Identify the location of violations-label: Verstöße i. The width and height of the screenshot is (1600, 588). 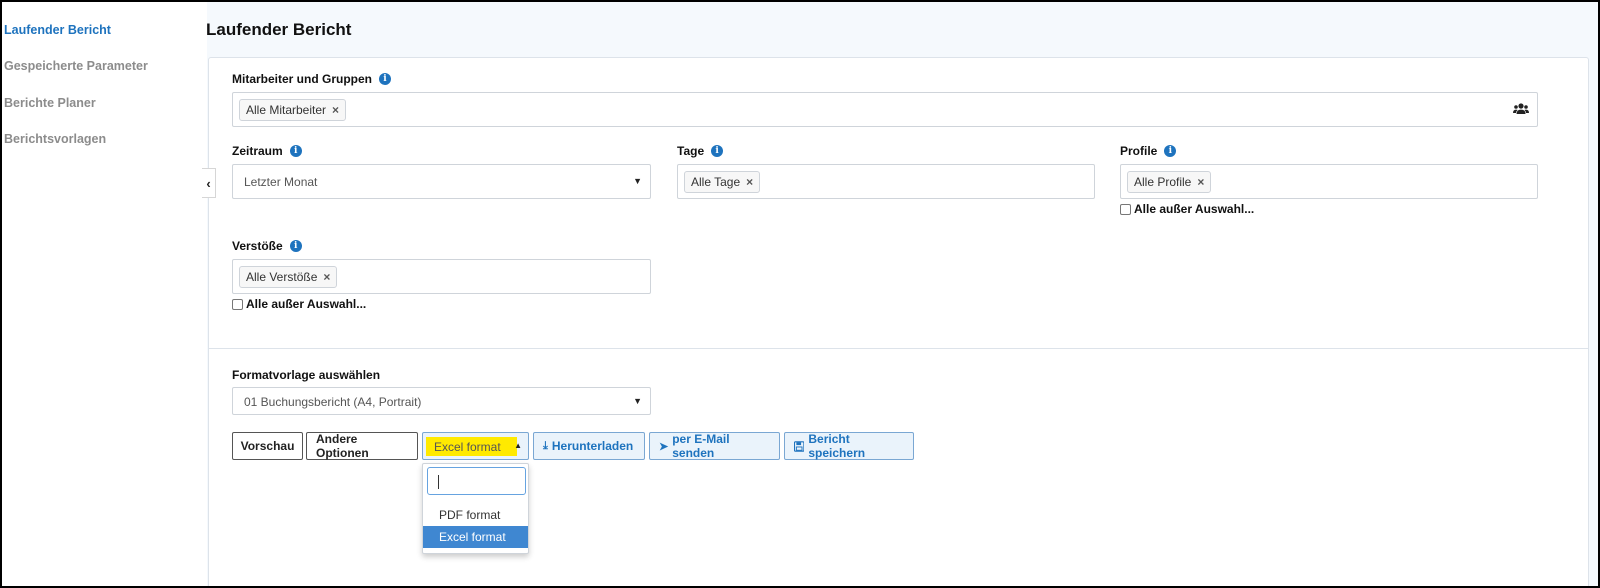
(267, 246).